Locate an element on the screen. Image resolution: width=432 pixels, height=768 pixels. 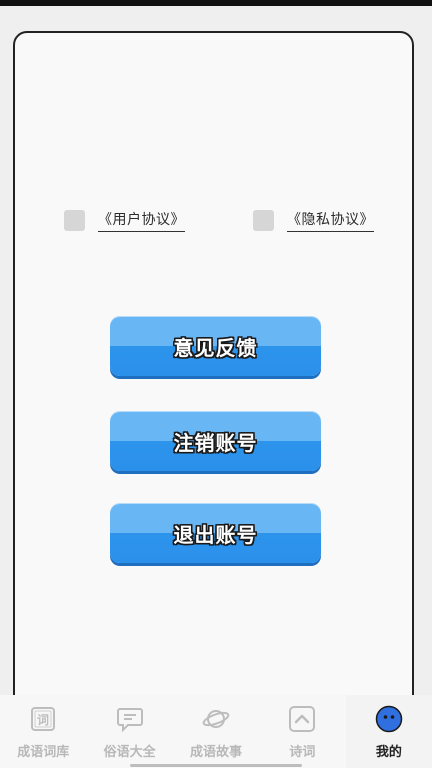
svg-text: 词 is located at coordinates (43, 720).